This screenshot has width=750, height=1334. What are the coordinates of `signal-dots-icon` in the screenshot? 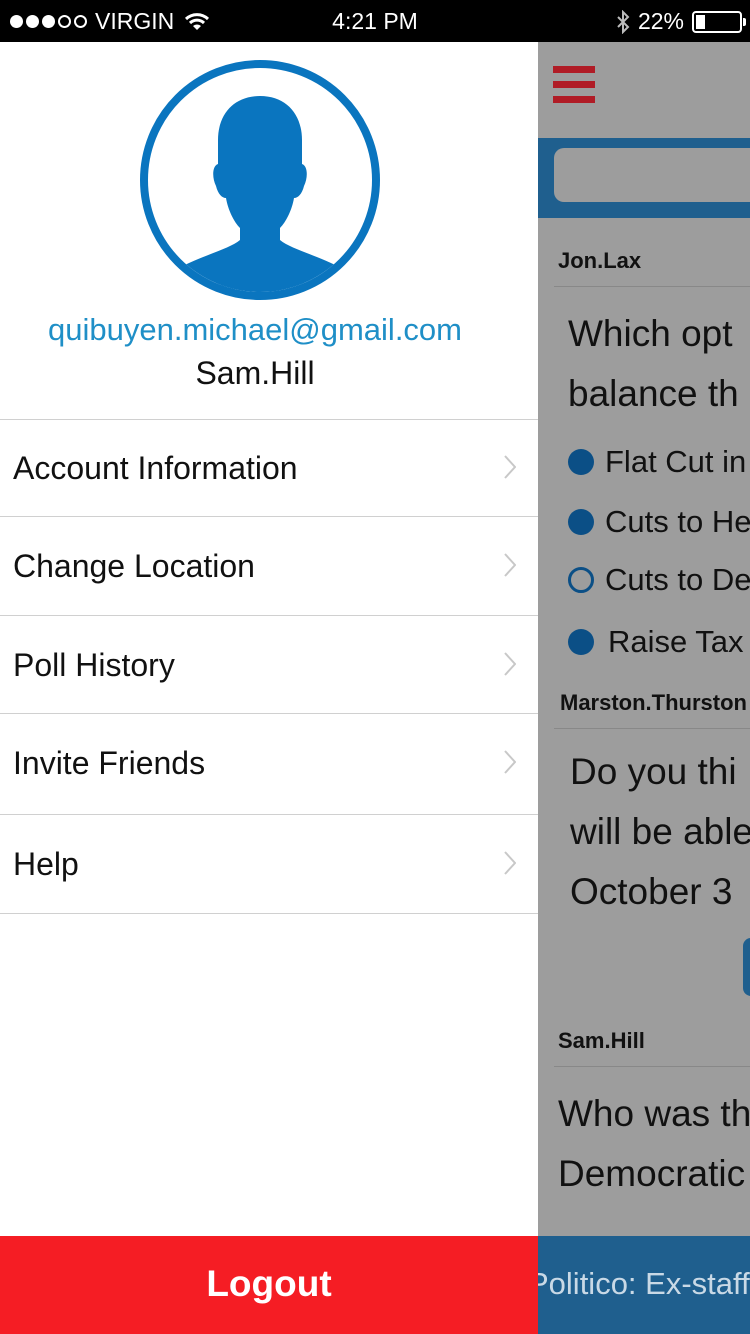 It's located at (48, 21).